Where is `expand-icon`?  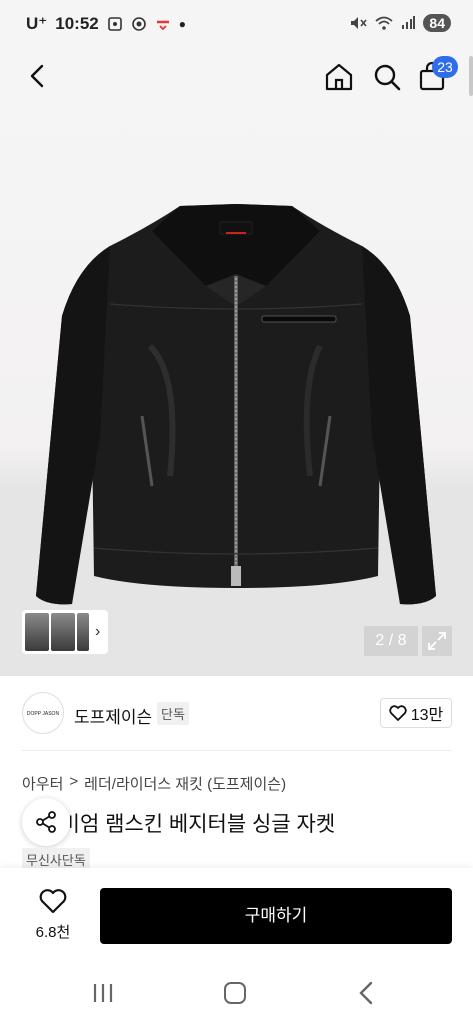
expand-icon is located at coordinates (437, 641).